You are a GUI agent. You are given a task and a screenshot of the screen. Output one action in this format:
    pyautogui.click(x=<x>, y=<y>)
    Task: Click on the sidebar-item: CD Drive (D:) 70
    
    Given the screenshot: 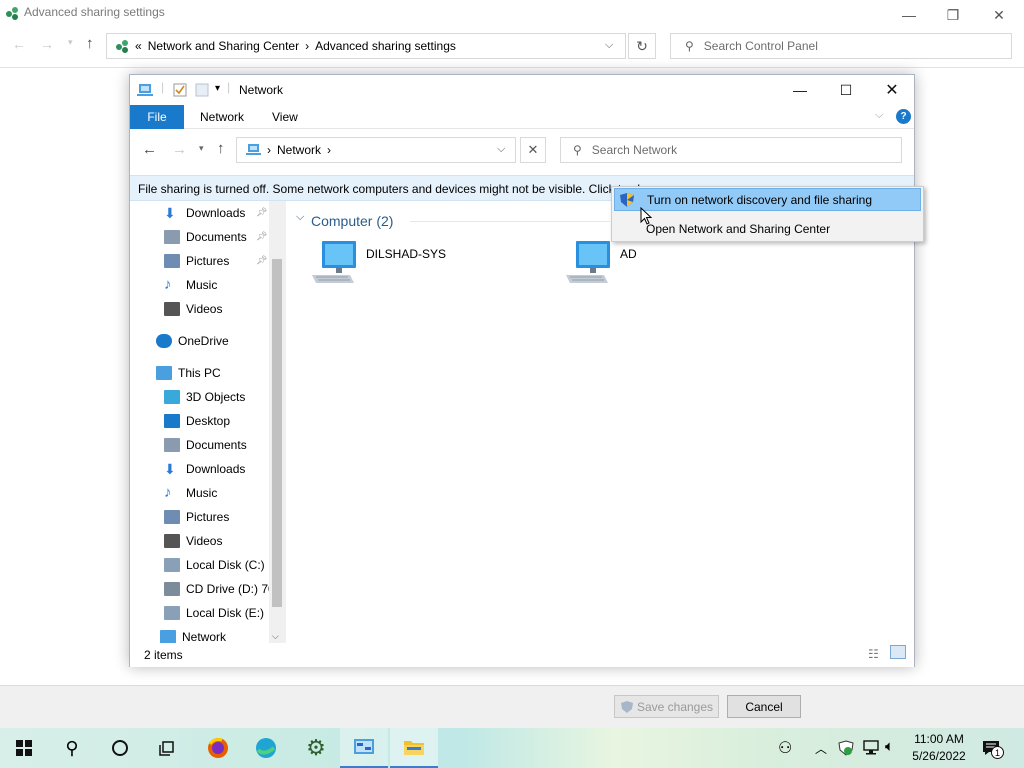 What is the action you would take?
    pyautogui.click(x=219, y=589)
    